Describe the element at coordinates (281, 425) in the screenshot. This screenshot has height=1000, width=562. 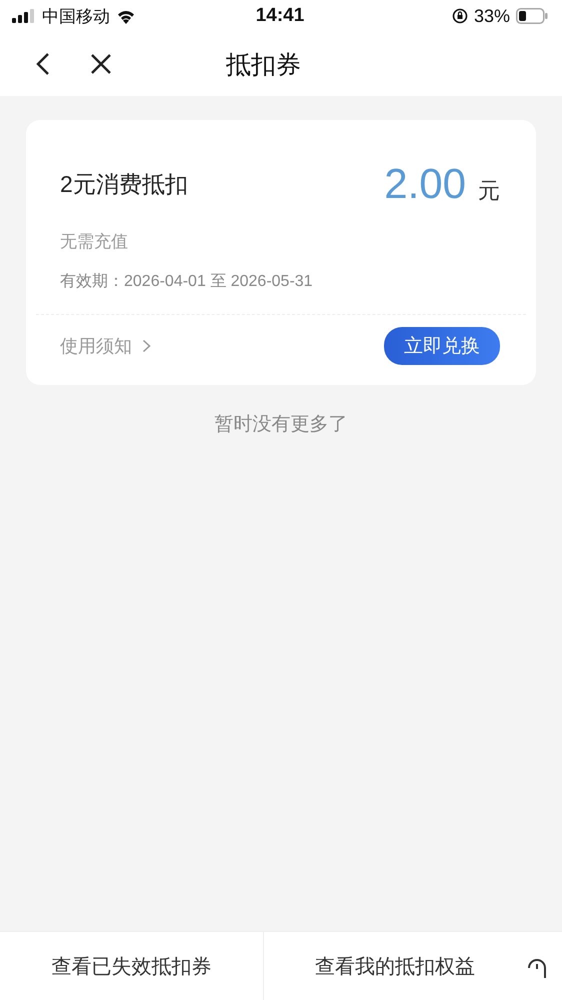
I see `end-of-list-text: 暂时没有更多了` at that location.